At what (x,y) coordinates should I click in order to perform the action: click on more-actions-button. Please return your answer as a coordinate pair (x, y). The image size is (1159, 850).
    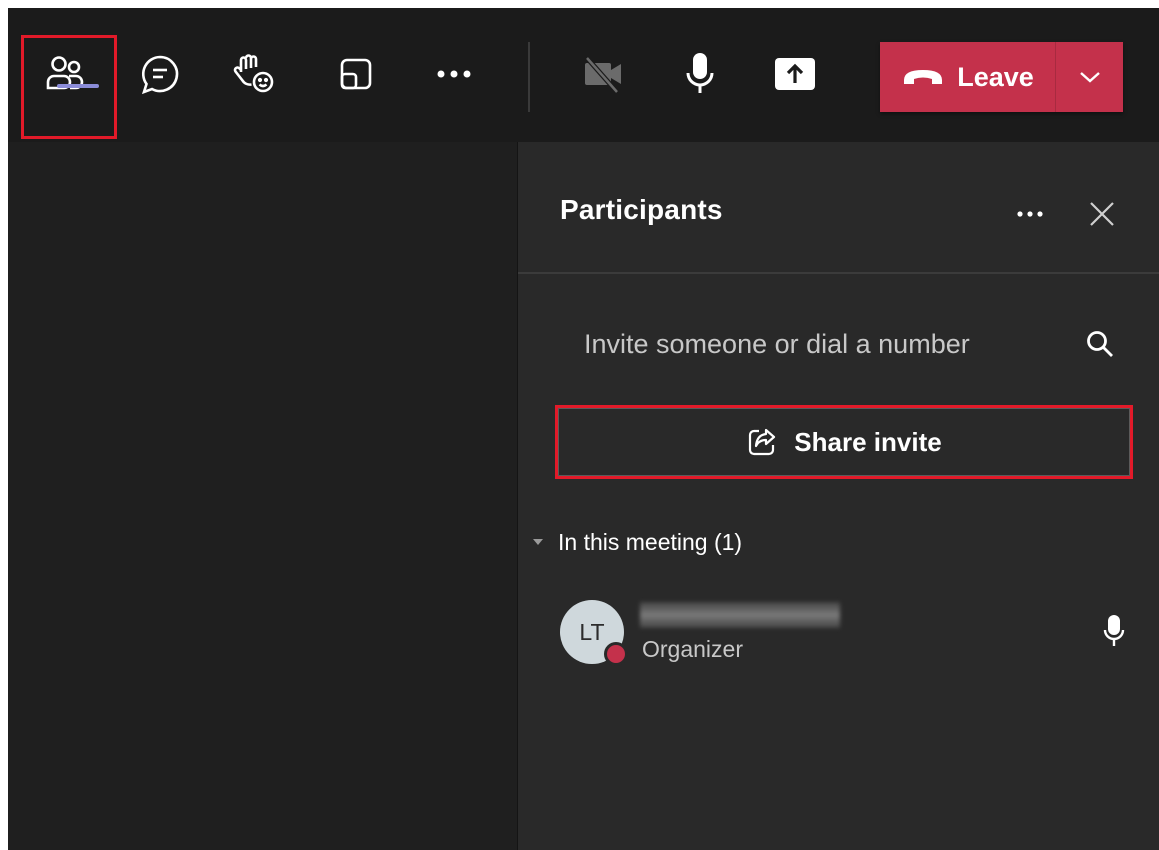
    Looking at the image, I should click on (454, 74).